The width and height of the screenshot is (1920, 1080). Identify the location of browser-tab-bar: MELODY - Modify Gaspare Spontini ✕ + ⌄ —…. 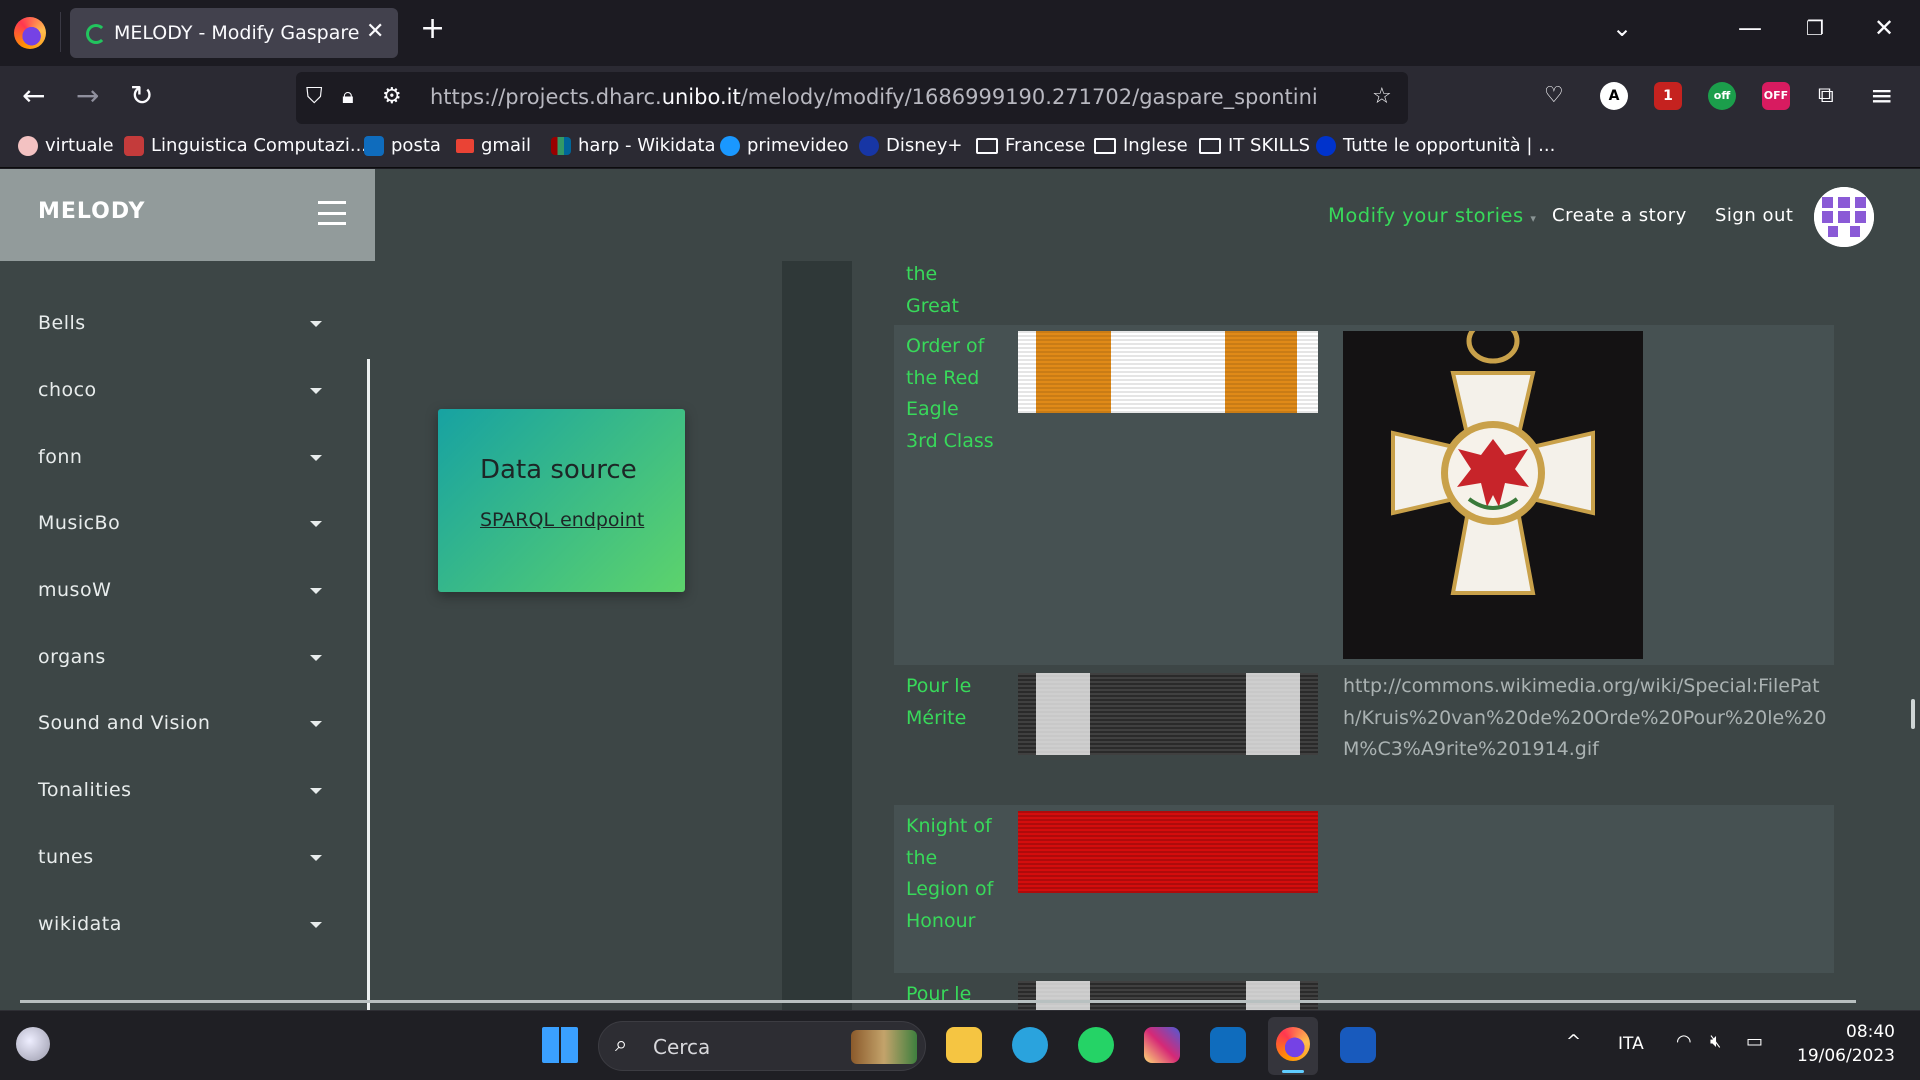
(960, 33).